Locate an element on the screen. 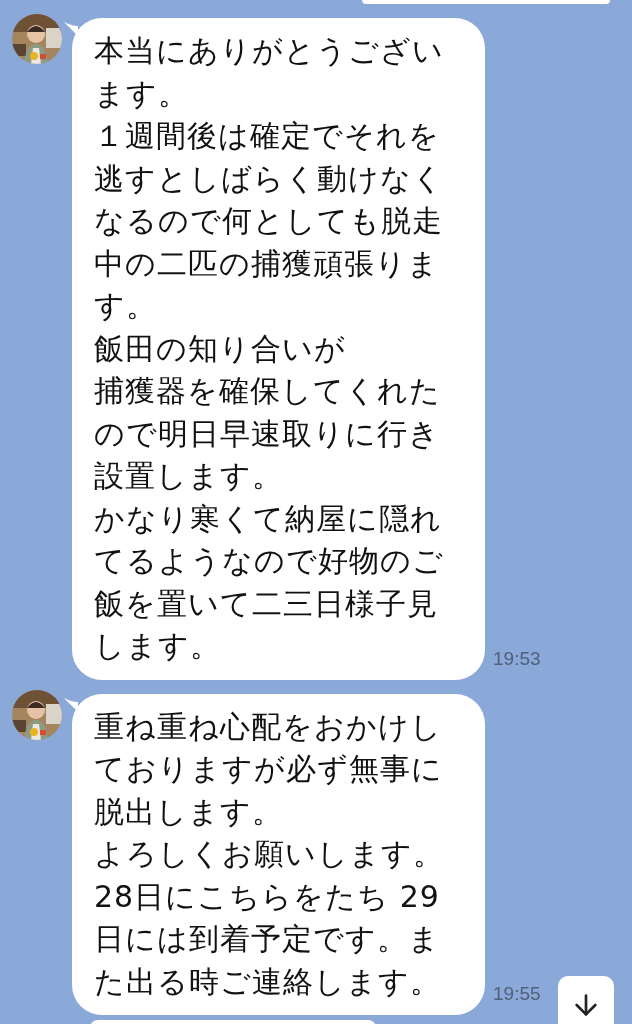 The width and height of the screenshot is (632, 1024). message-line: ます。 is located at coordinates (142, 93).